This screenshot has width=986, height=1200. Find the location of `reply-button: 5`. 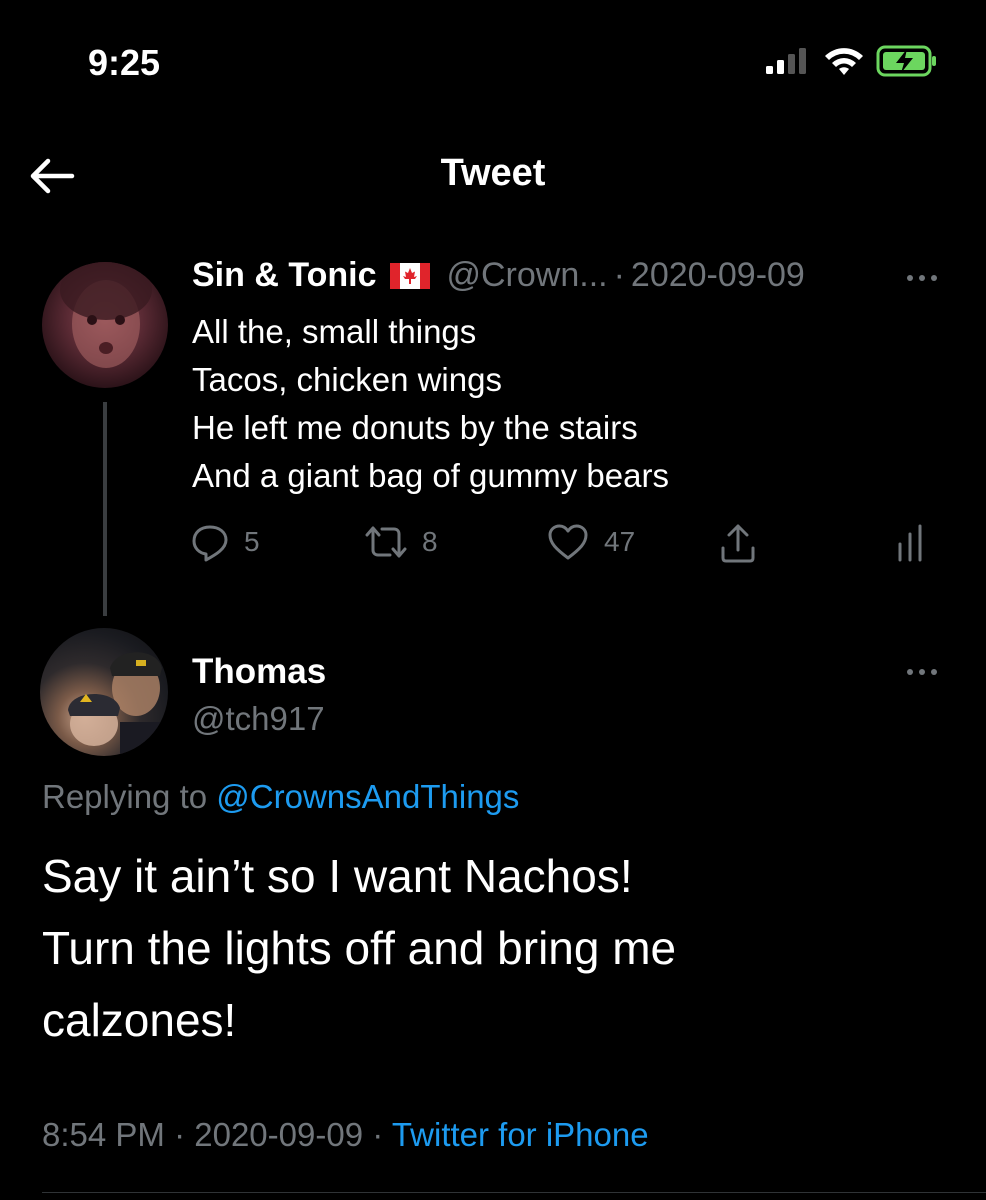

reply-button: 5 is located at coordinates (225, 542).